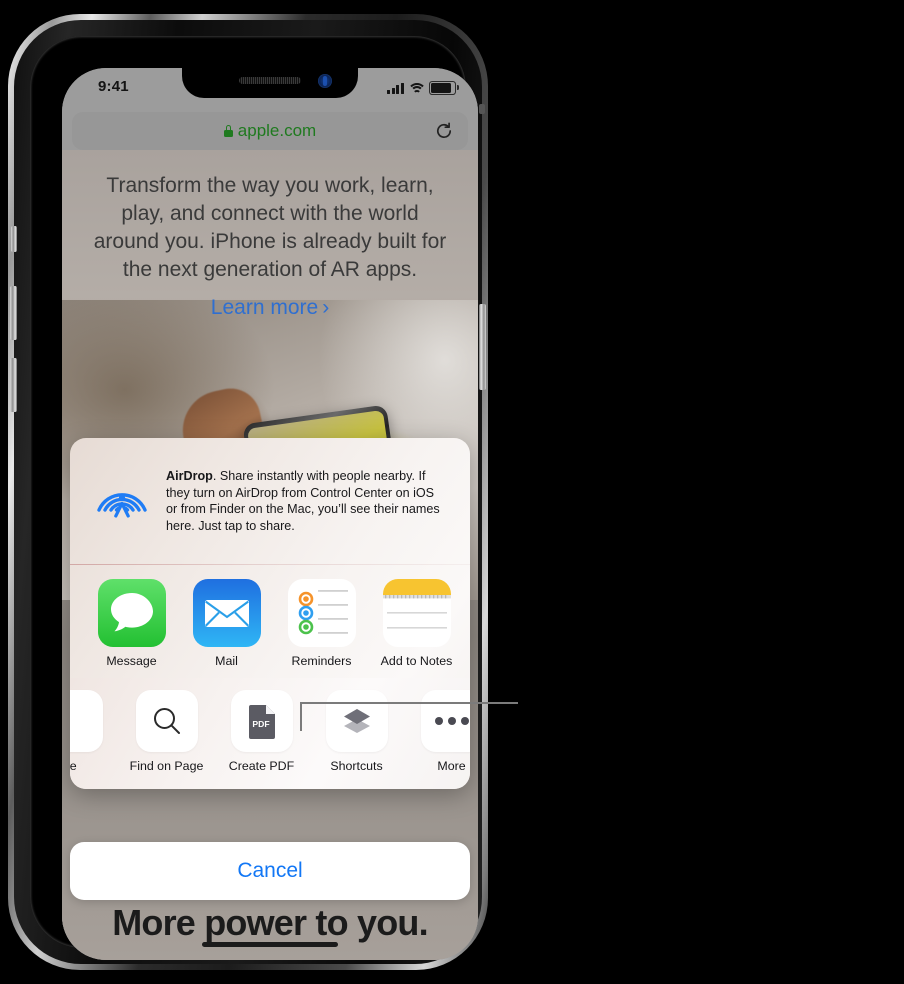 This screenshot has width=904, height=984. I want to click on share-target-label: Add to Notes, so click(416, 661).